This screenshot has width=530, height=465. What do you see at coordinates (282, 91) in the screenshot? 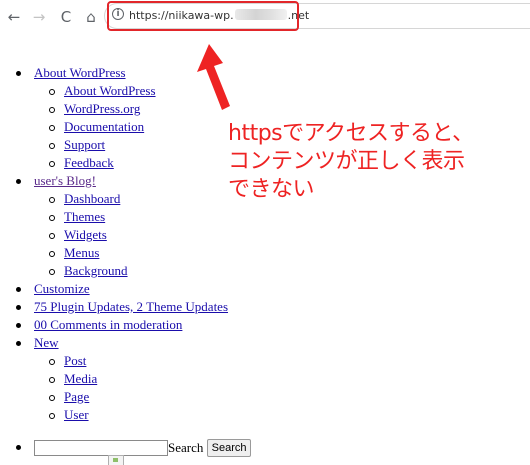
I see `list-item: About WordPress` at bounding box center [282, 91].